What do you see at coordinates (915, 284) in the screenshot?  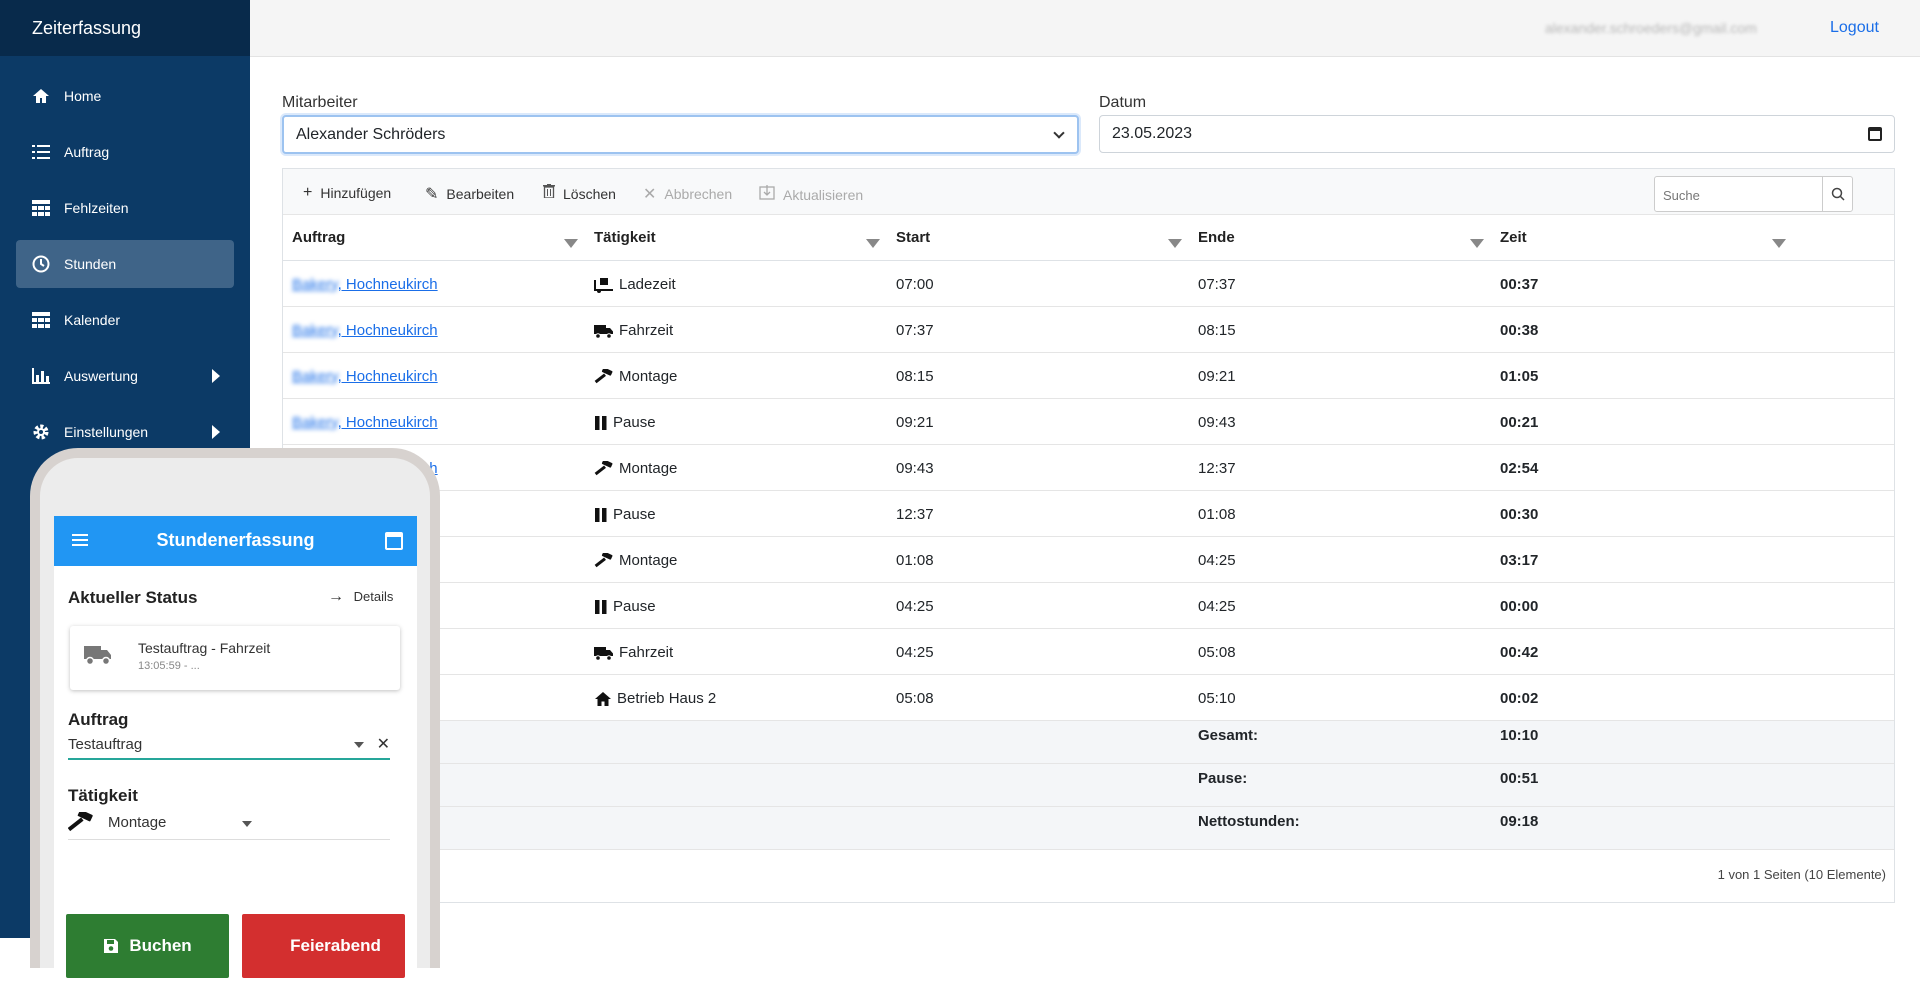 I see `start-cell: 07:00` at bounding box center [915, 284].